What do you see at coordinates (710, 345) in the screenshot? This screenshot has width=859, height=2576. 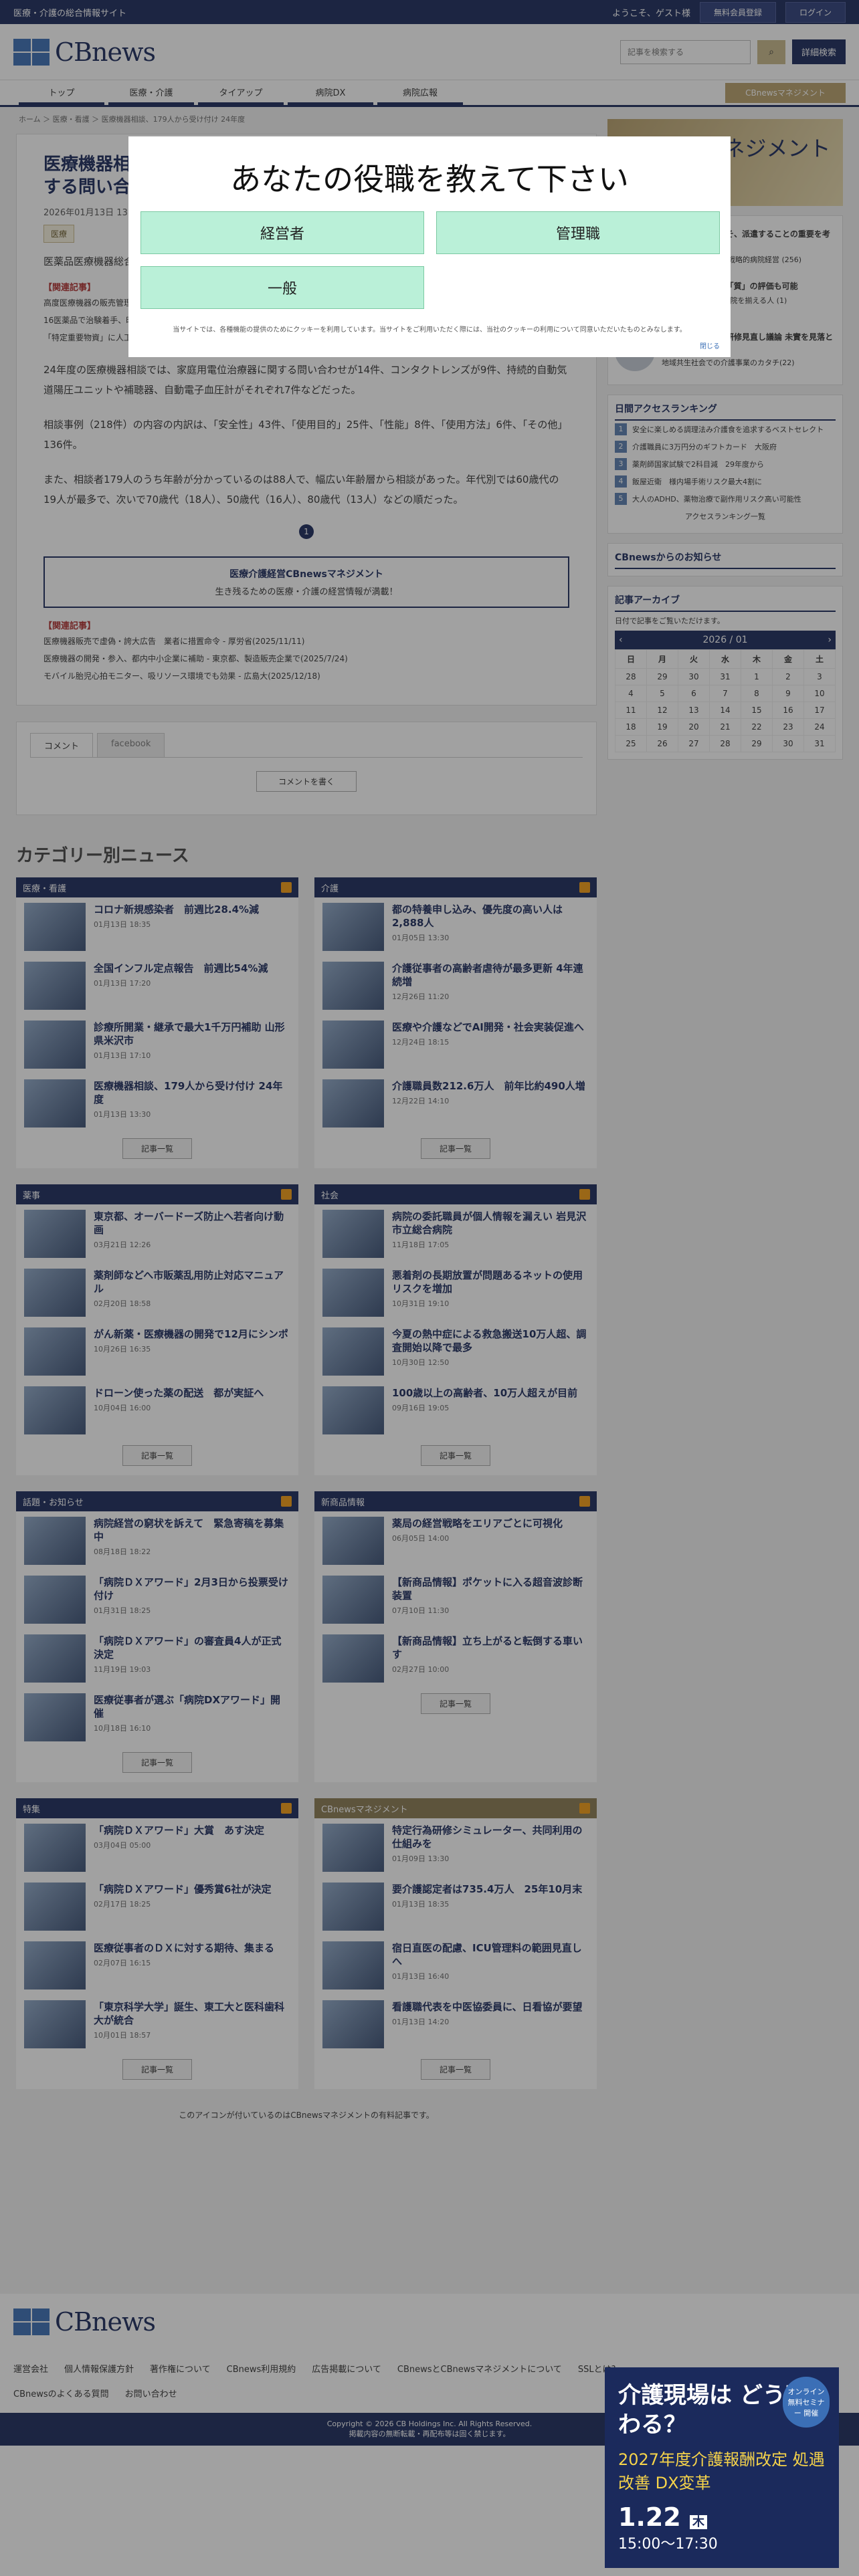 I see `modal-close-link: 閉じる` at bounding box center [710, 345].